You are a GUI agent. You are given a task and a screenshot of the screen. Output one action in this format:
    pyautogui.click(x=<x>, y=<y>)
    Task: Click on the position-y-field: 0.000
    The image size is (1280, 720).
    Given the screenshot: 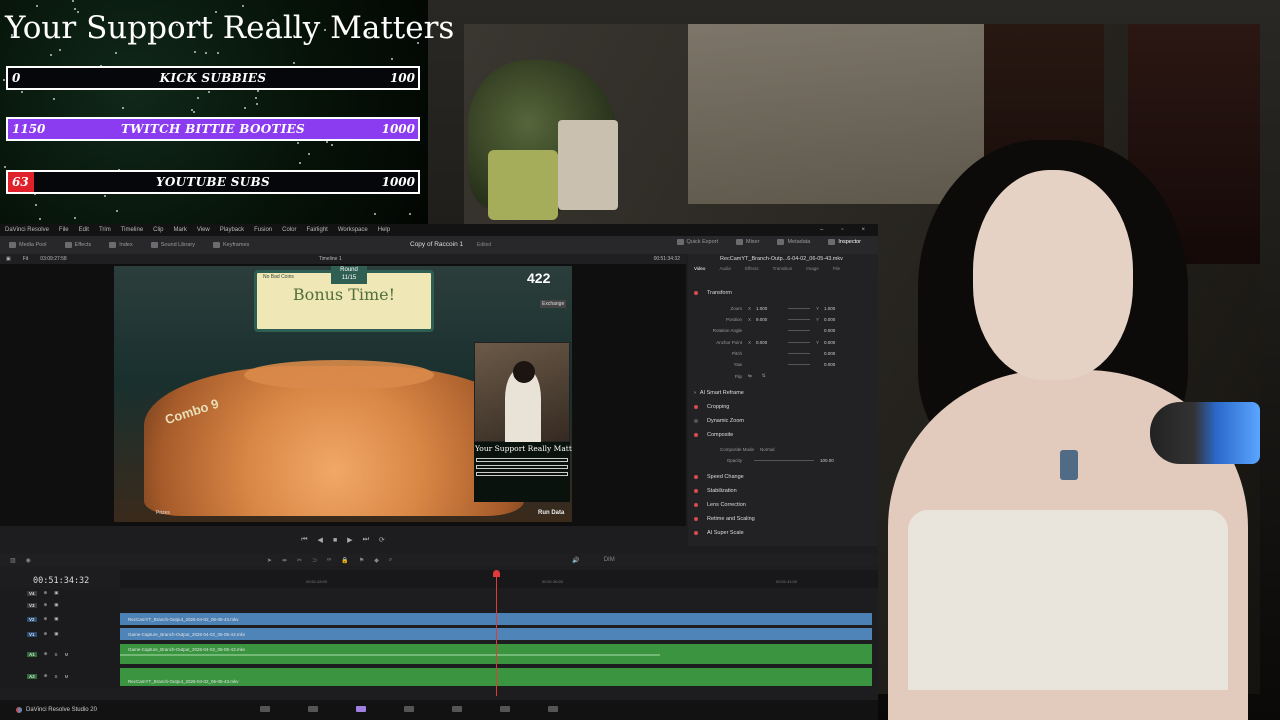 What is the action you would take?
    pyautogui.click(x=837, y=319)
    